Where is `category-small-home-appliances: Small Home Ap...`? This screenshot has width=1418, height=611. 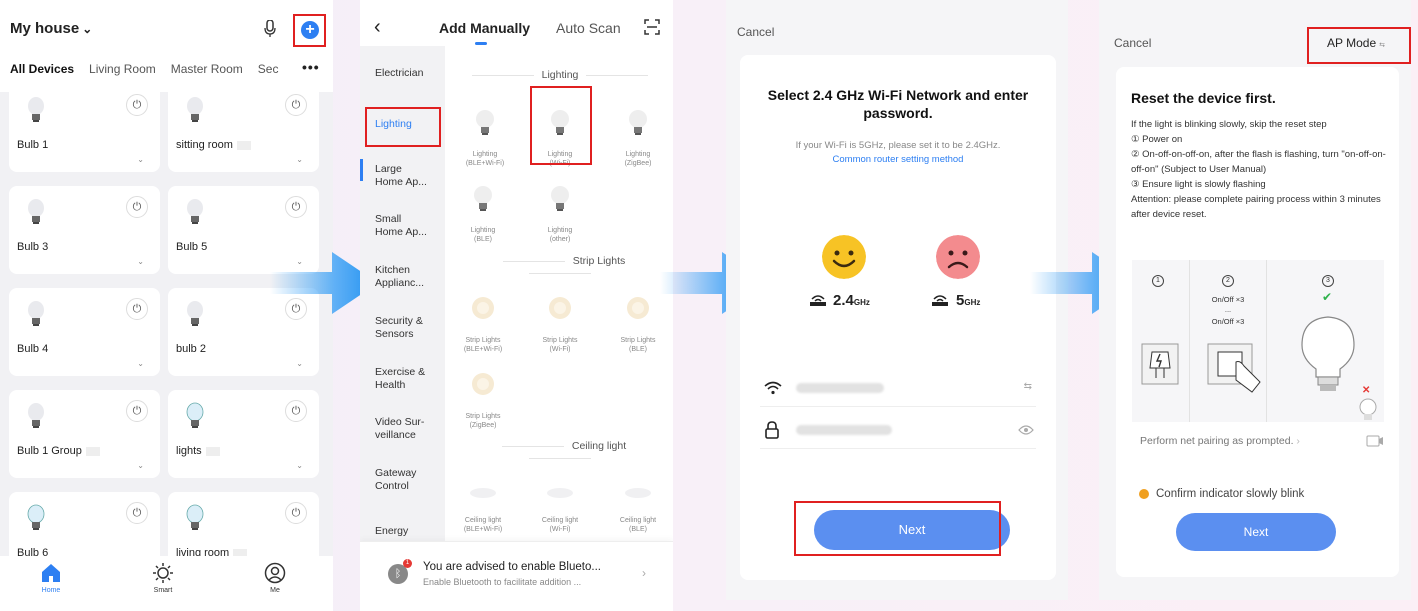
category-small-home-appliances: Small Home Ap... is located at coordinates (408, 226).